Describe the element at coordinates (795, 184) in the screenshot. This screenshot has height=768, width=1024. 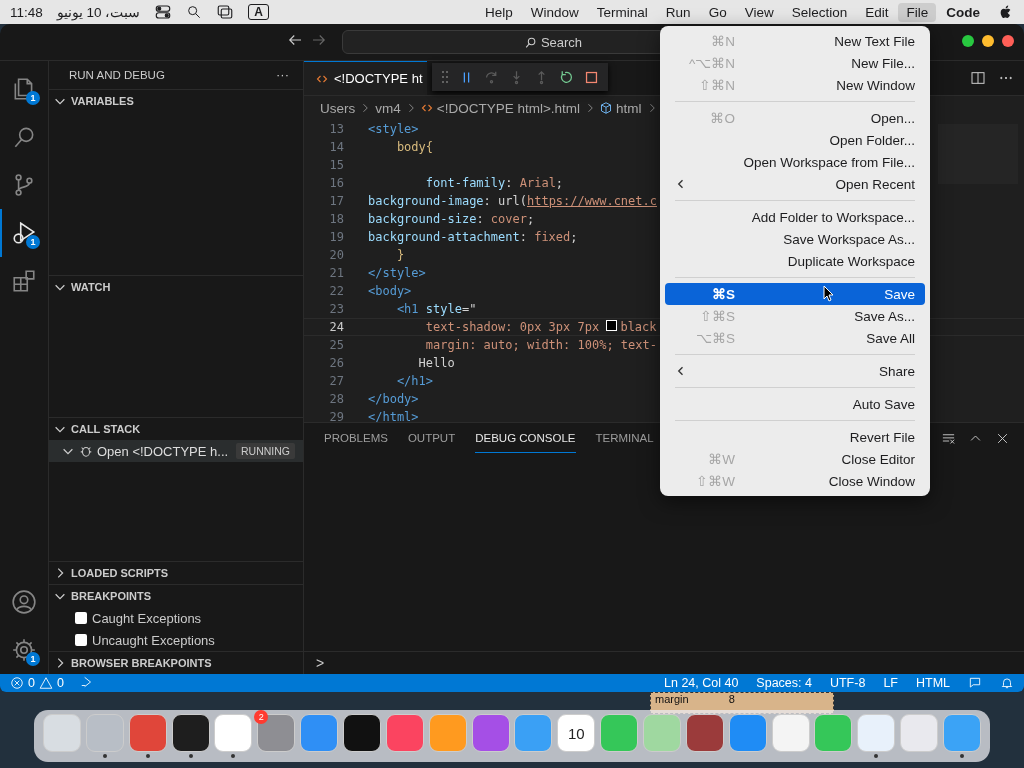
I see `menu-item: Open Recent` at that location.